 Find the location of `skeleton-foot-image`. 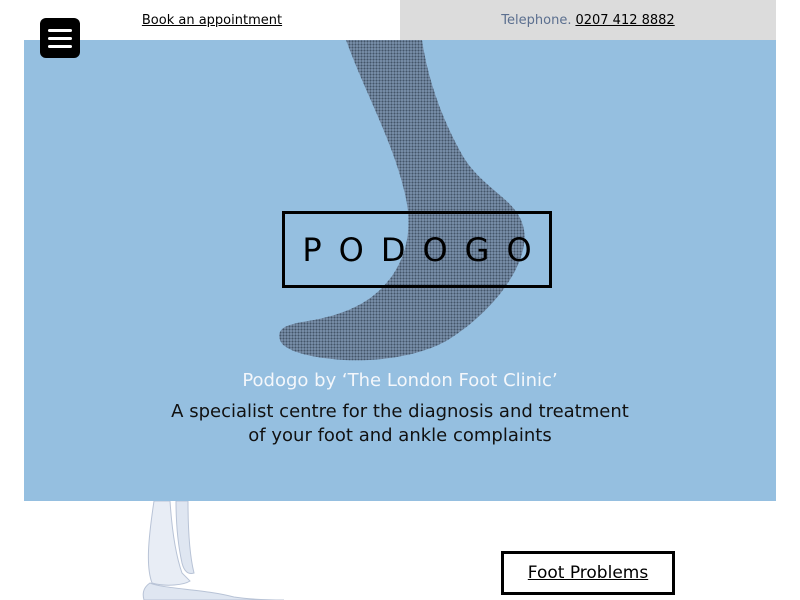

skeleton-foot-image is located at coordinates (213, 550).